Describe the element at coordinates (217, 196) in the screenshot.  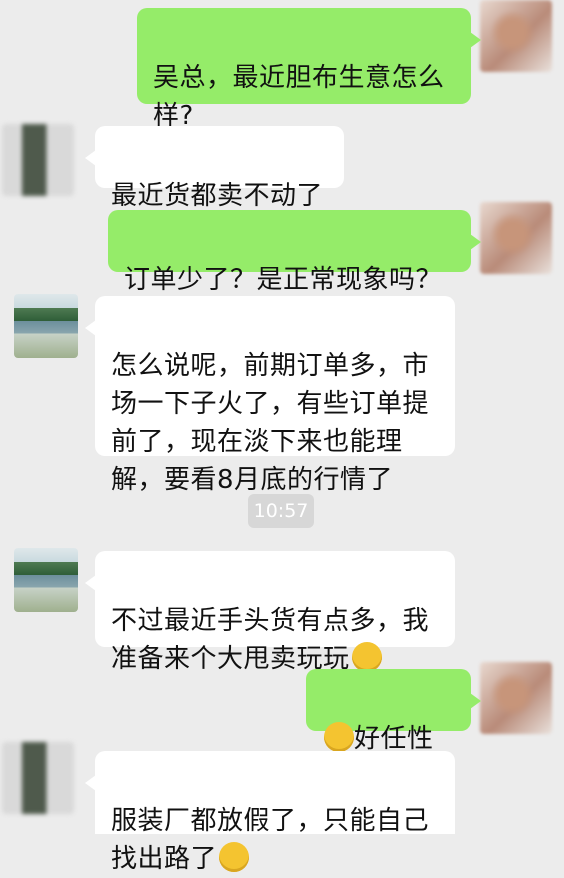
I see `message-text: 最近货都卖不动了` at that location.